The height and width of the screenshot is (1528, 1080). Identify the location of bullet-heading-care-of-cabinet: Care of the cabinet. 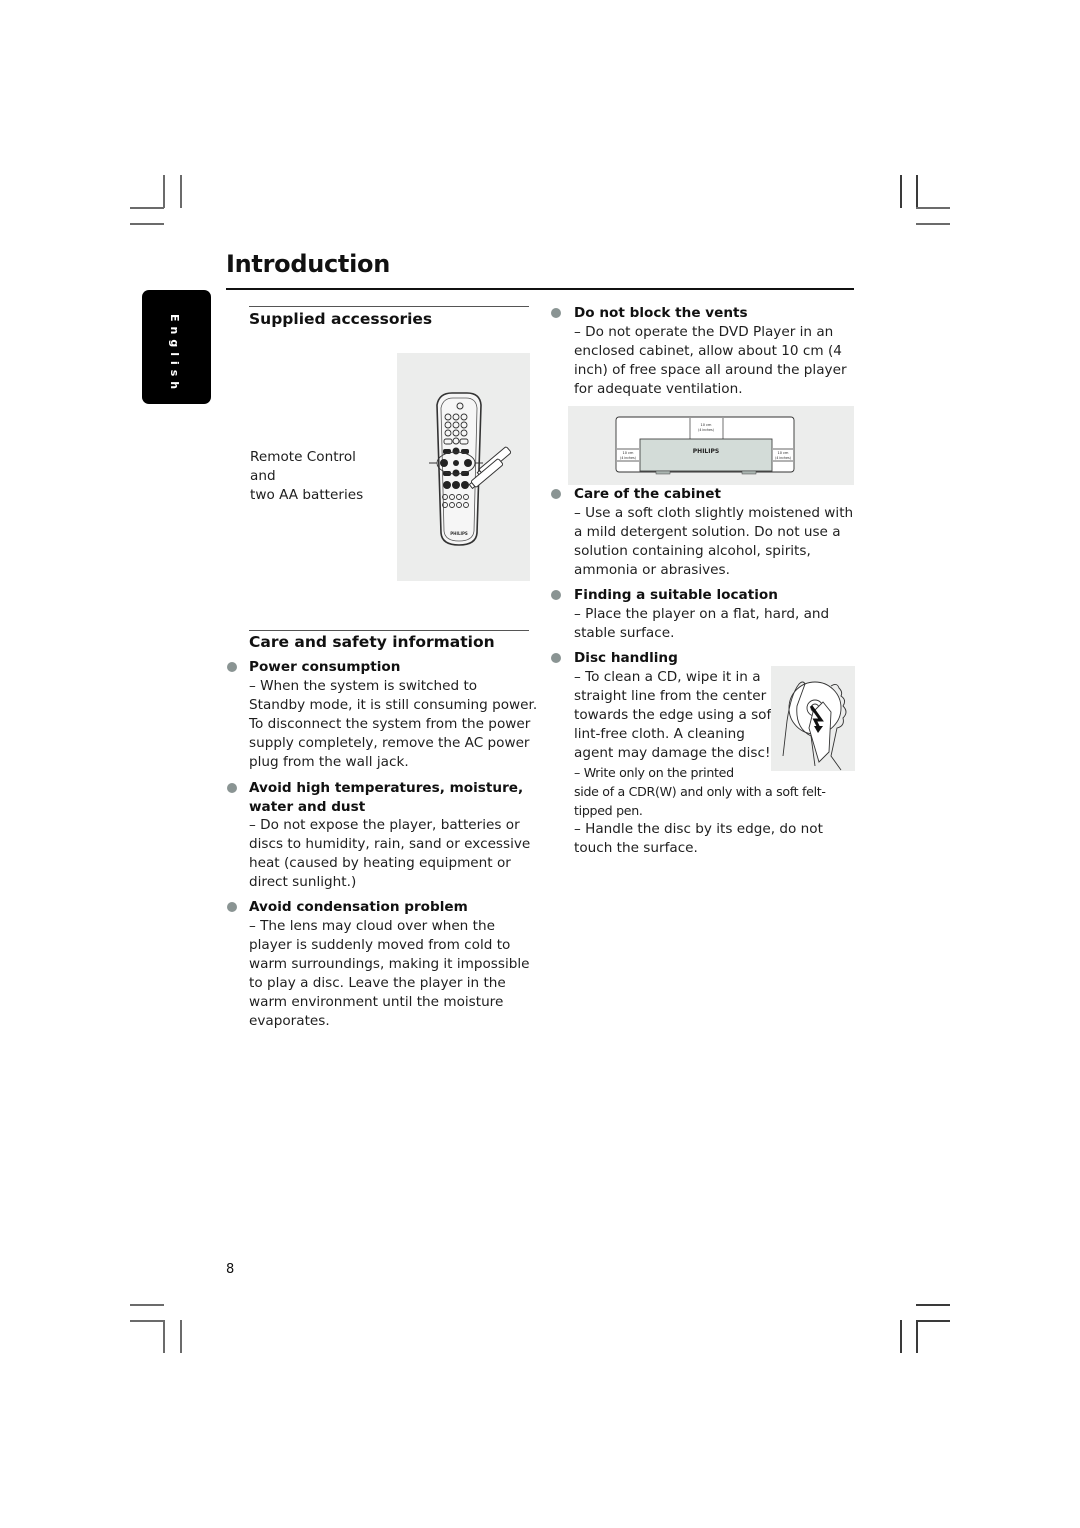
(647, 494).